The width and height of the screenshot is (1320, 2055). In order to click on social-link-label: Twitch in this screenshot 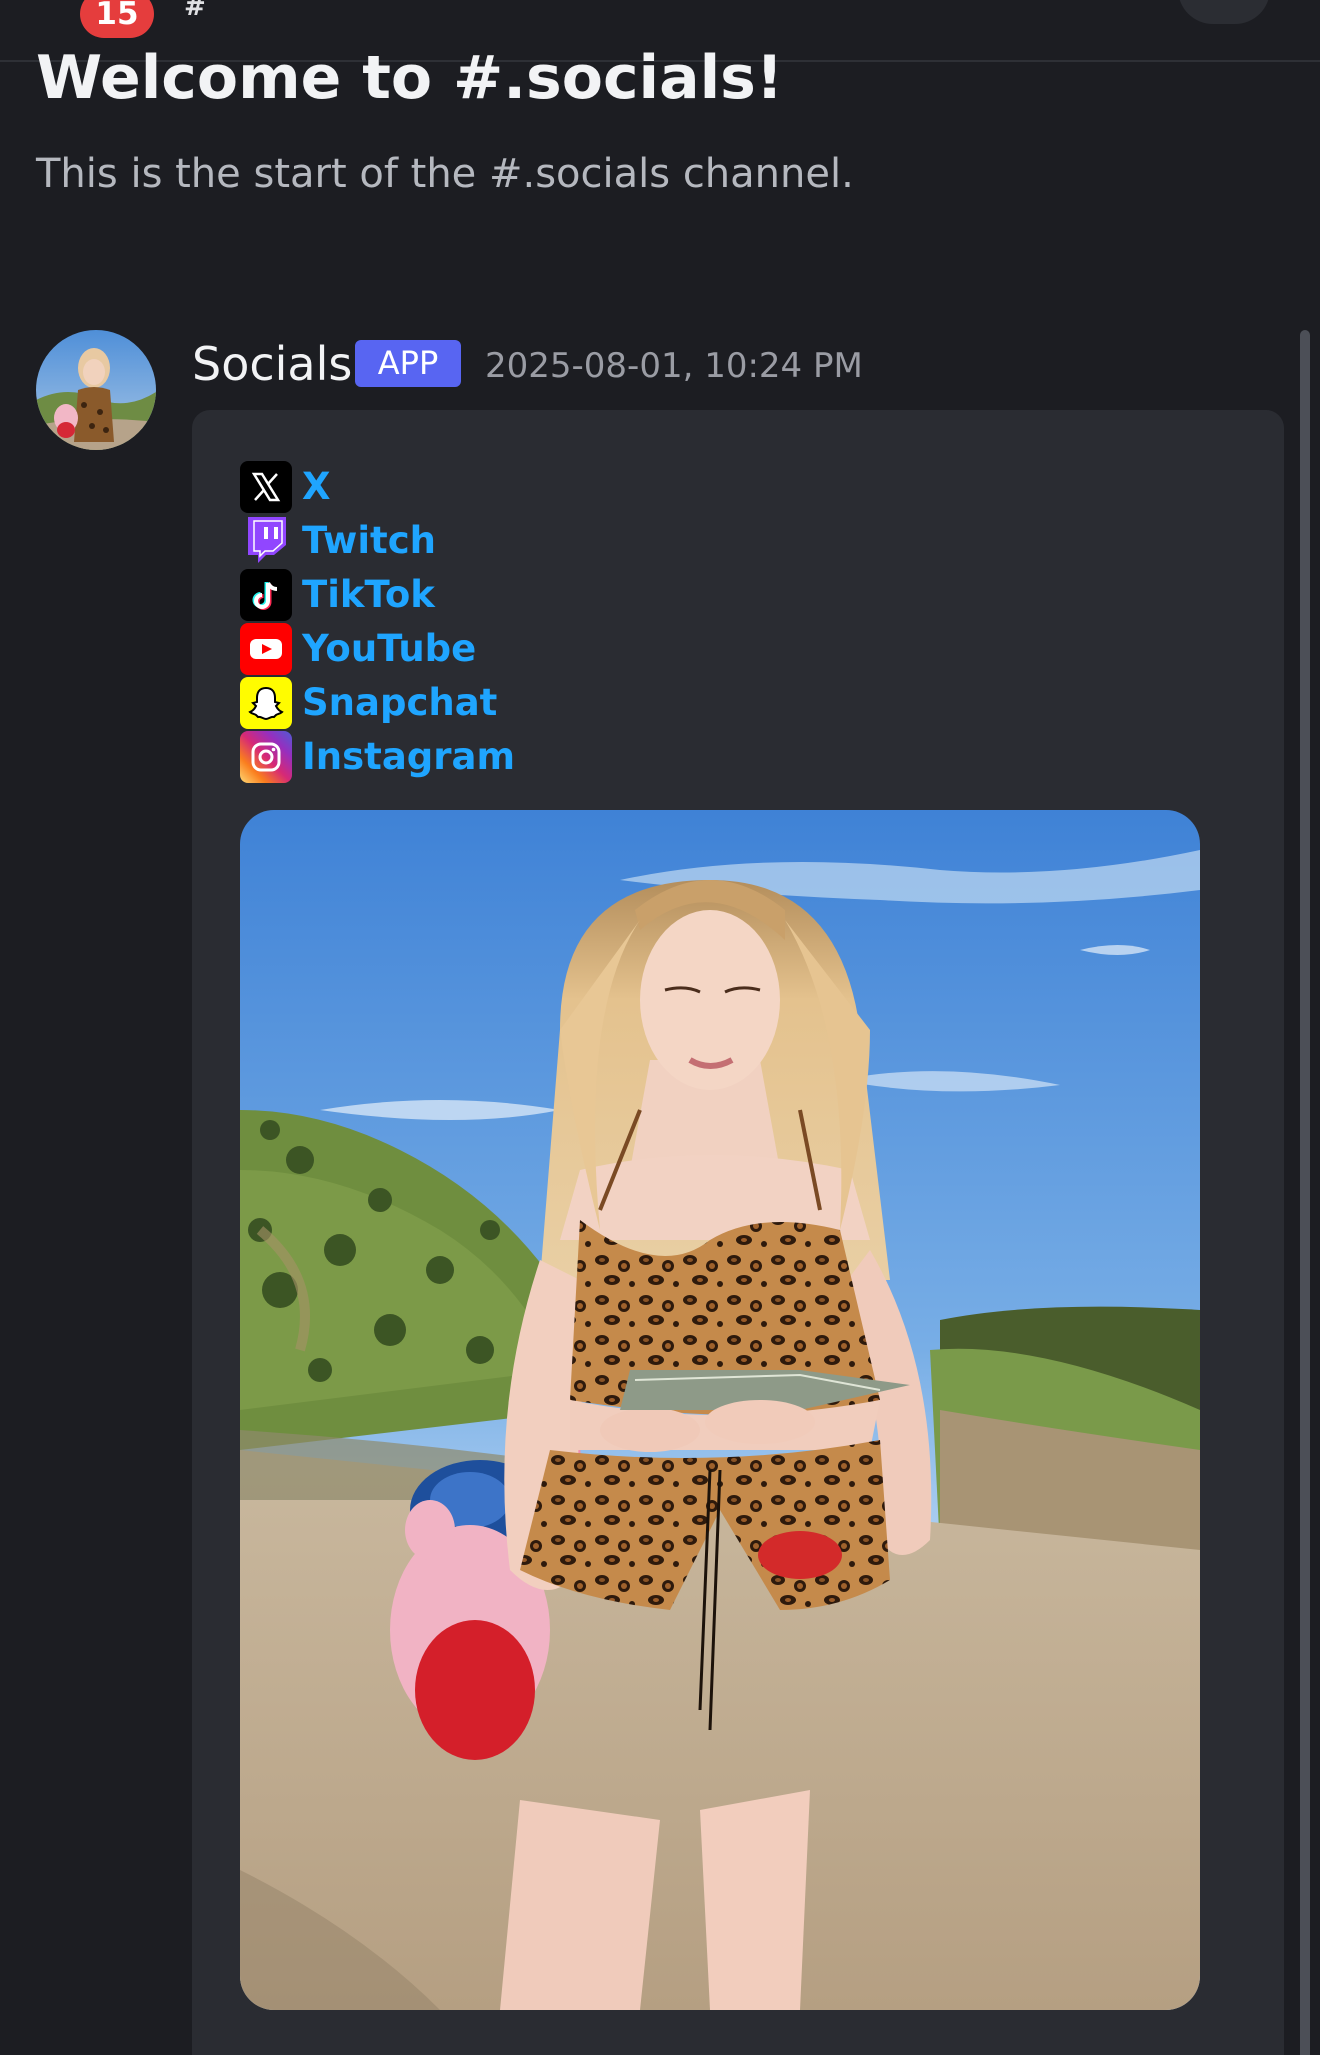, I will do `click(369, 540)`.